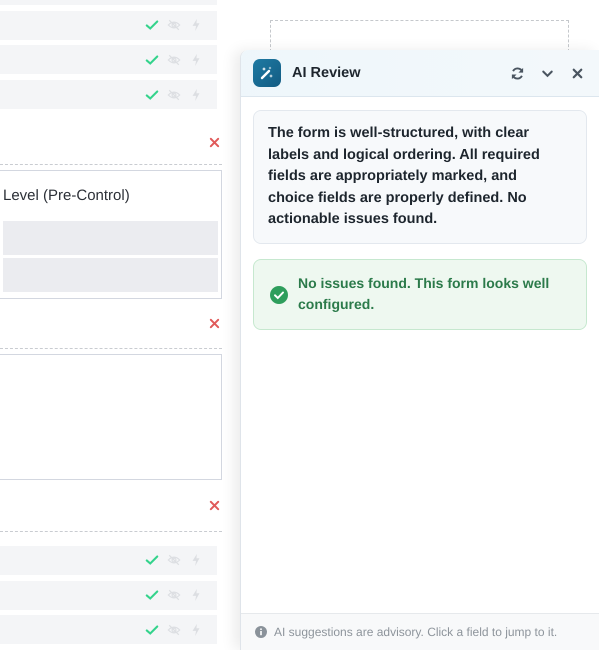 The height and width of the screenshot is (650, 599). Describe the element at coordinates (67, 196) in the screenshot. I see `choice-label: Level (Pre-Control)` at that location.